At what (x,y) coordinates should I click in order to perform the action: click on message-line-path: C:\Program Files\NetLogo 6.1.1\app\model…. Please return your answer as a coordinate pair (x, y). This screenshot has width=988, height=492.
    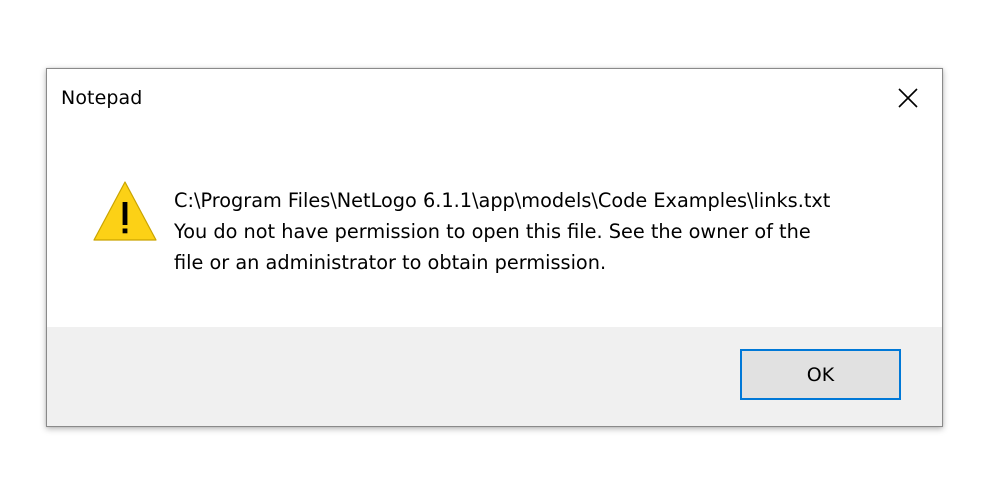
    Looking at the image, I should click on (502, 200).